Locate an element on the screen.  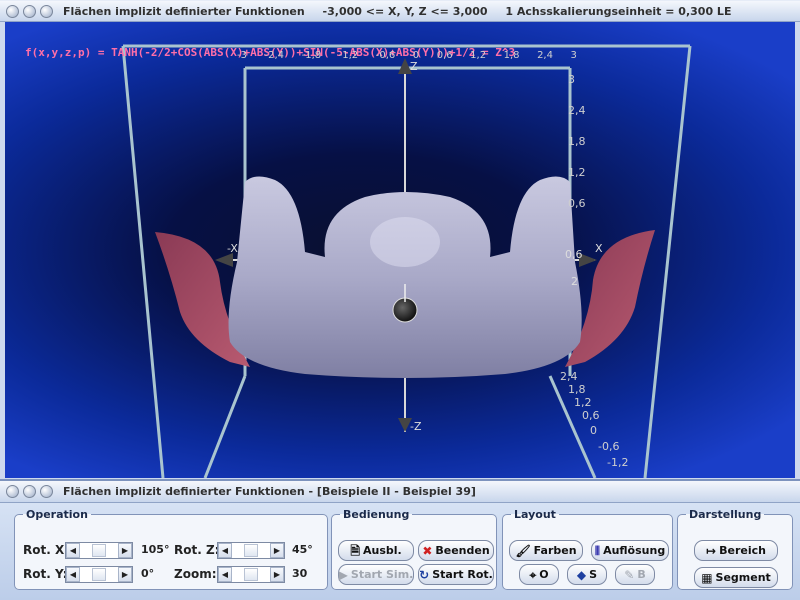
axis-label-pos-z: Z is located at coordinates (414, 66).